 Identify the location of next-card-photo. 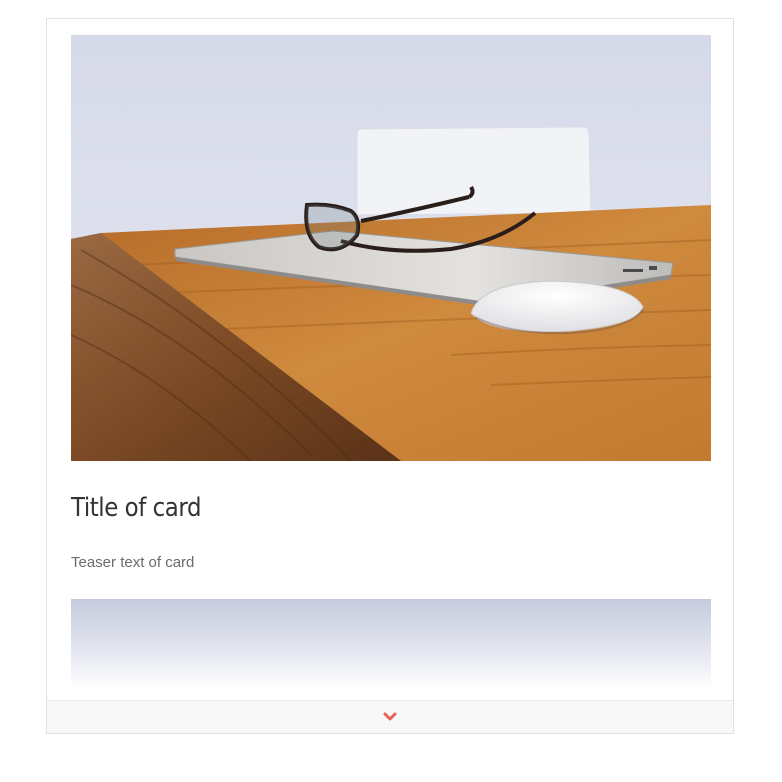
(391, 644).